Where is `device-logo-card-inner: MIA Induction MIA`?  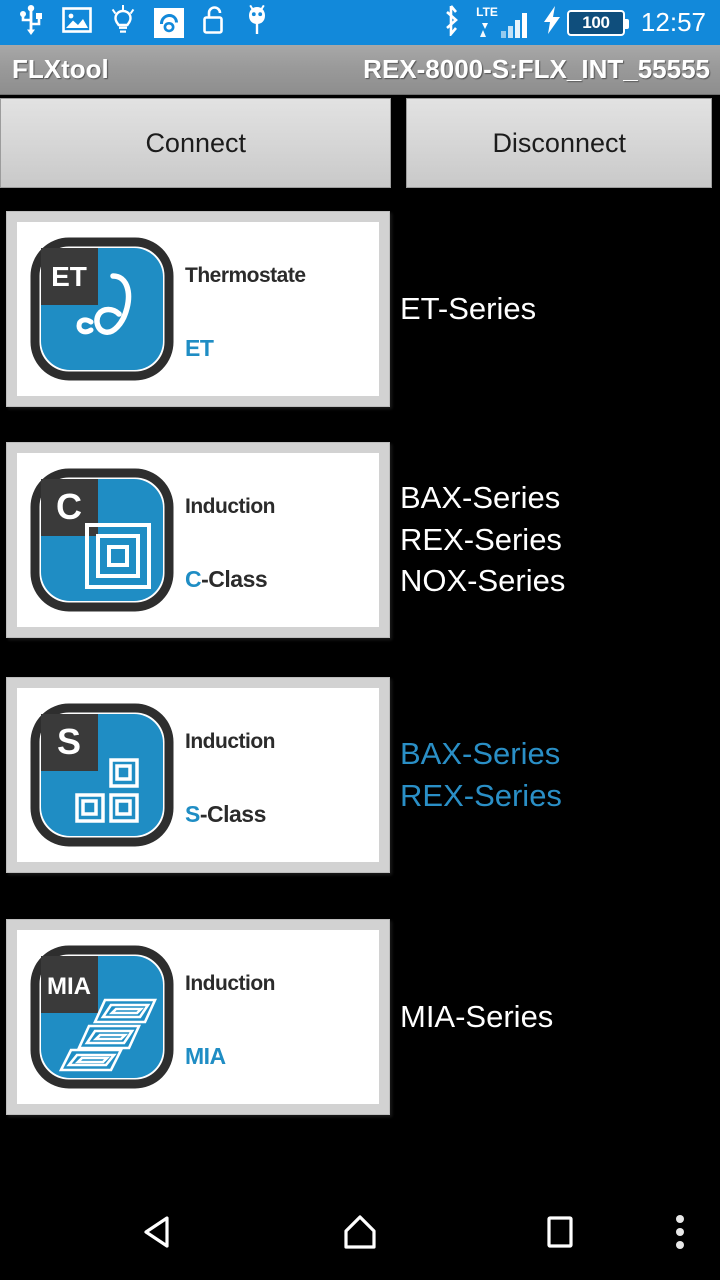
device-logo-card-inner: MIA Induction MIA is located at coordinates (198, 1017).